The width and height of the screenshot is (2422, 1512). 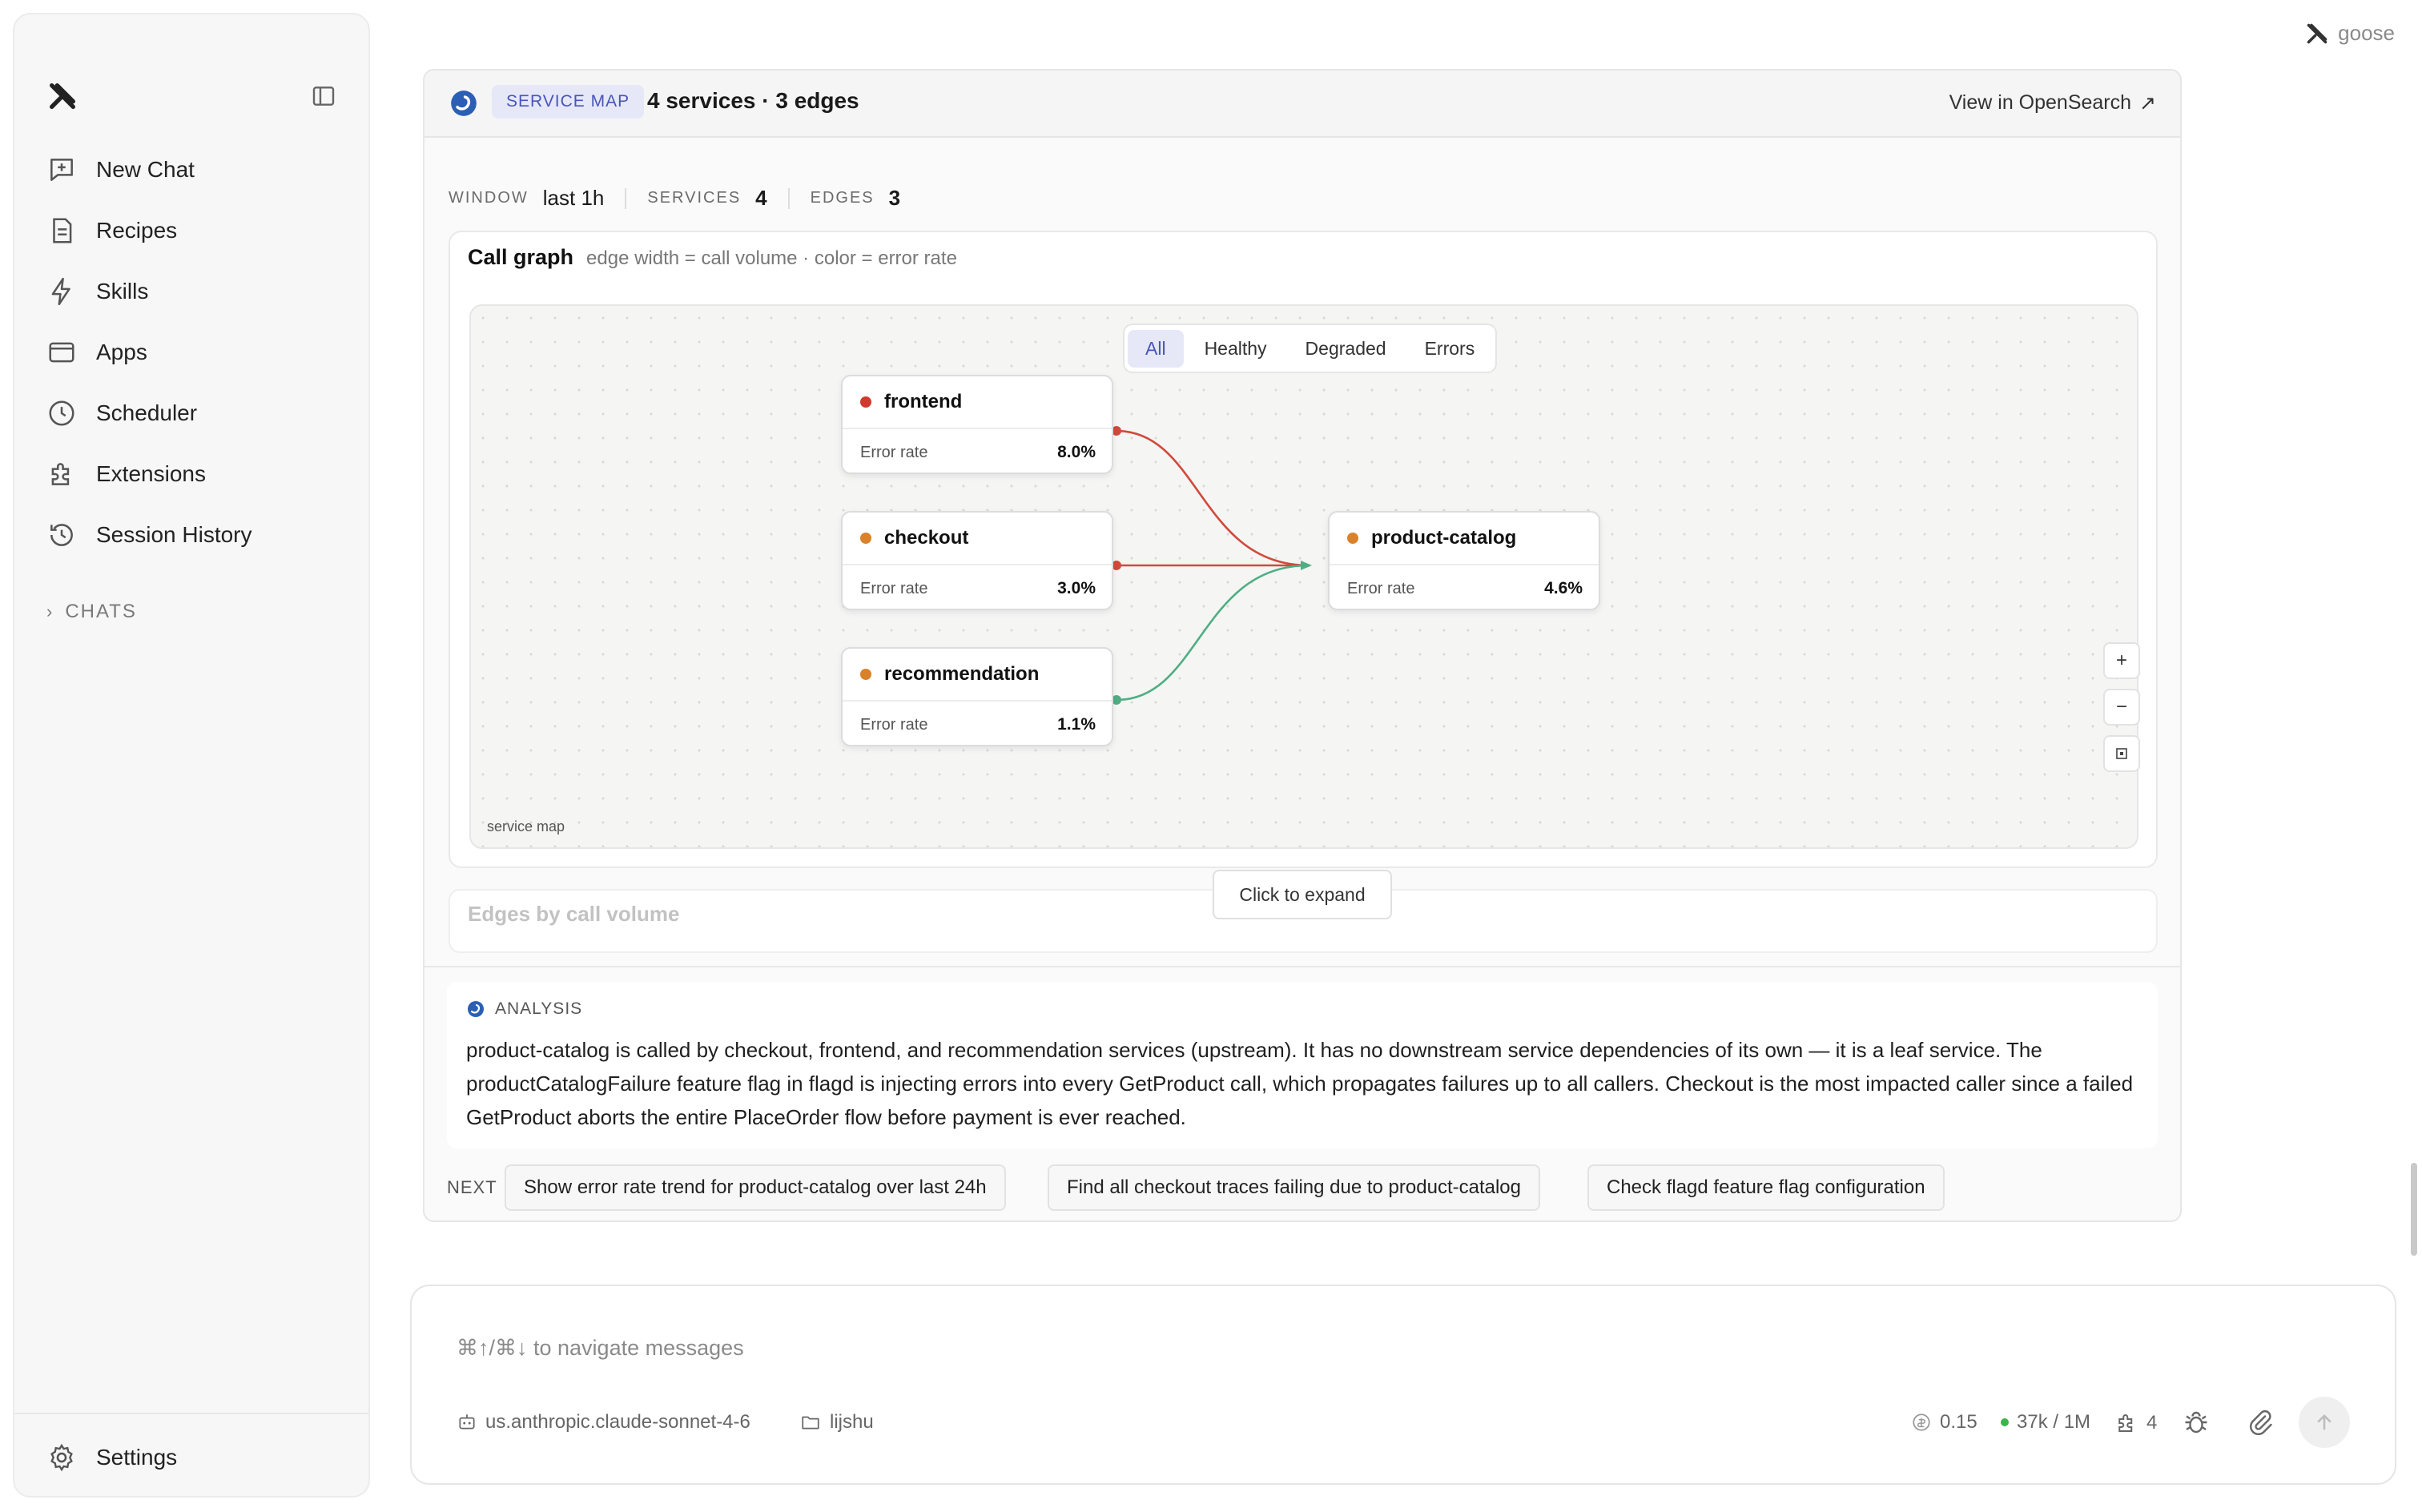 I want to click on view-in-opensearch-link: View in OpenSearch ↗, so click(x=2052, y=103).